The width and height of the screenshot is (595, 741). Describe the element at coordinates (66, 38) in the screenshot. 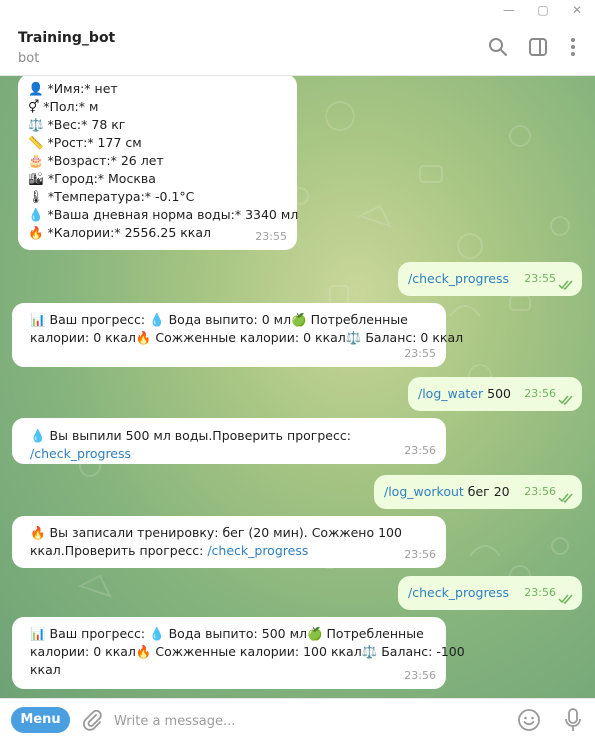

I see `chat-title: Training_bot` at that location.